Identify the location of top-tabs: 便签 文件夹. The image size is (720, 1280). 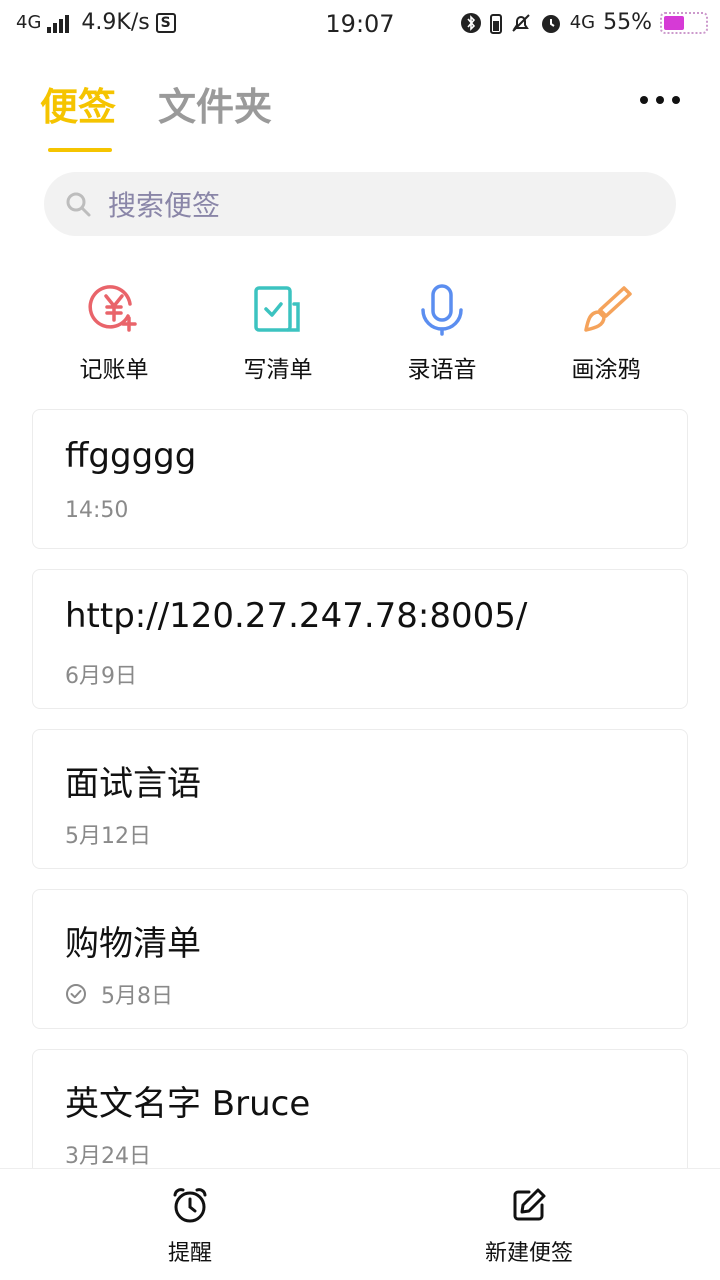
(156, 103).